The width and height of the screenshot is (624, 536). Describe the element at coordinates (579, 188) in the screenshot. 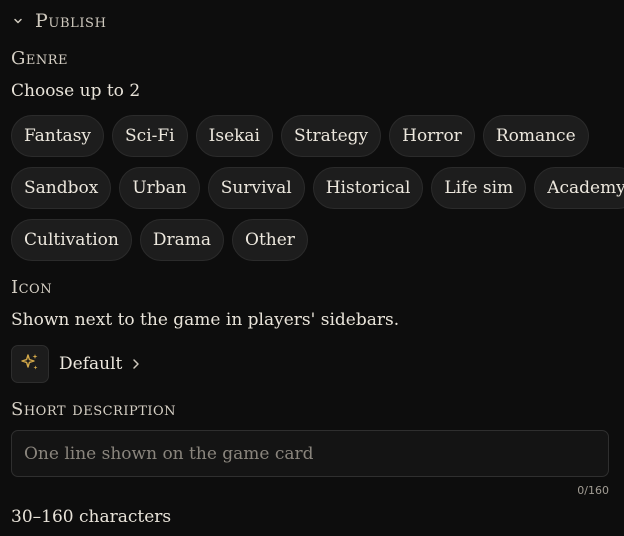

I see `genre-chip-academy: Academy` at that location.